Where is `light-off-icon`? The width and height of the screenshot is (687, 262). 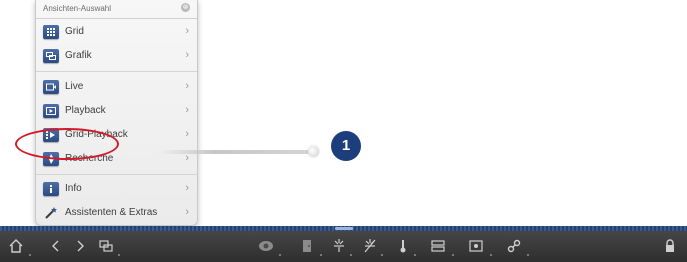 light-off-icon is located at coordinates (370, 246).